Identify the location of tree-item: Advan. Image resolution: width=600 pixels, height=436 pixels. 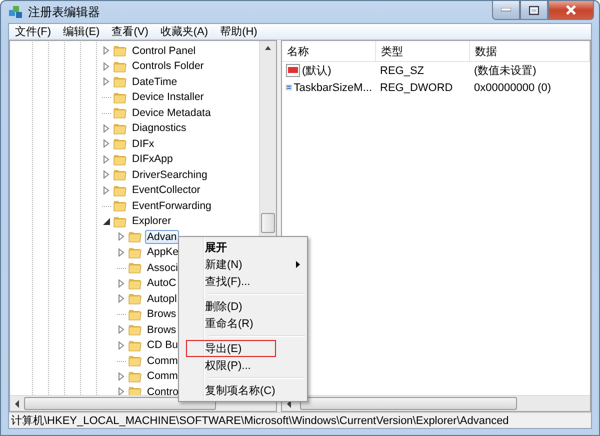
(162, 237).